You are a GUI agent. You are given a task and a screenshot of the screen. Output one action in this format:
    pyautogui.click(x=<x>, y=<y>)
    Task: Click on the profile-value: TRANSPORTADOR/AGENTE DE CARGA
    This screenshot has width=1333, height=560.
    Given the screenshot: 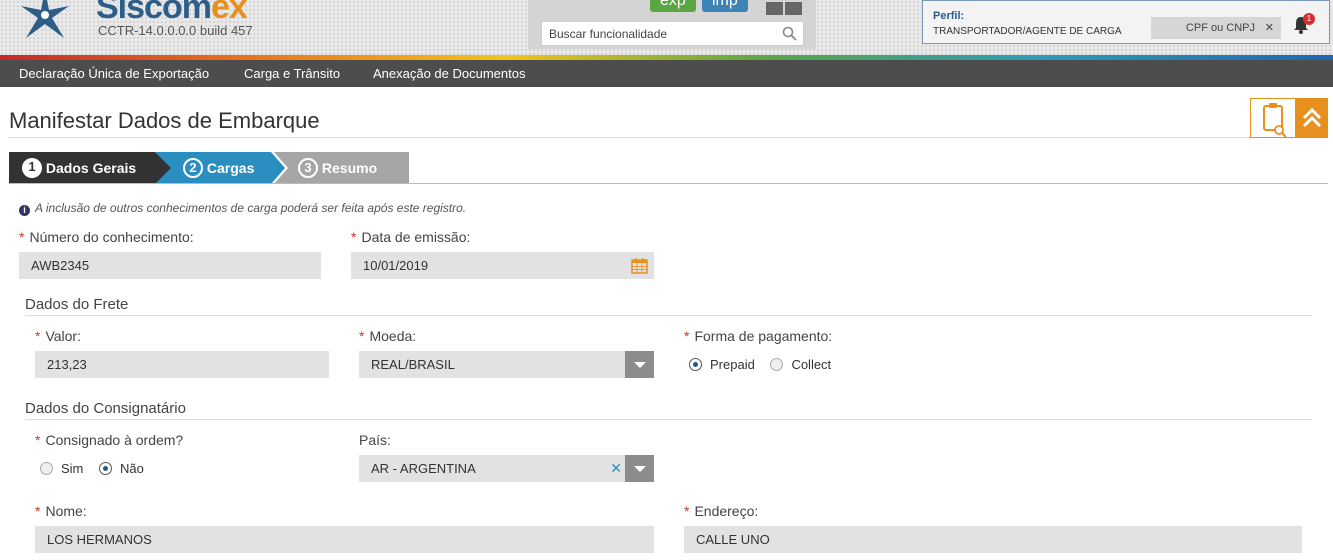 What is the action you would take?
    pyautogui.click(x=1027, y=31)
    